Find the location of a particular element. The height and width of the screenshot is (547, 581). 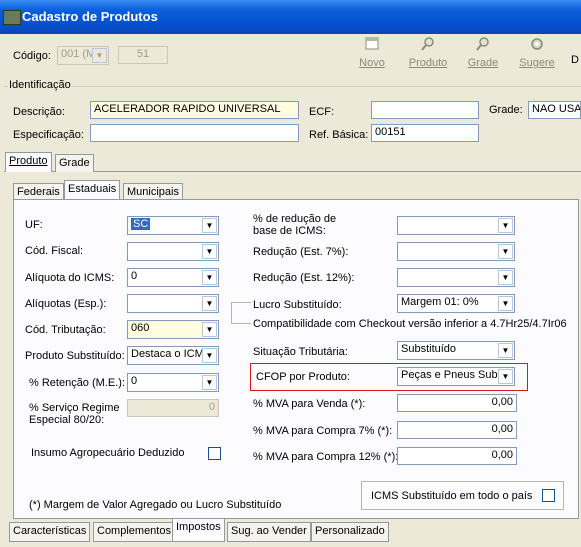

grade-button: Grade is located at coordinates (483, 52).